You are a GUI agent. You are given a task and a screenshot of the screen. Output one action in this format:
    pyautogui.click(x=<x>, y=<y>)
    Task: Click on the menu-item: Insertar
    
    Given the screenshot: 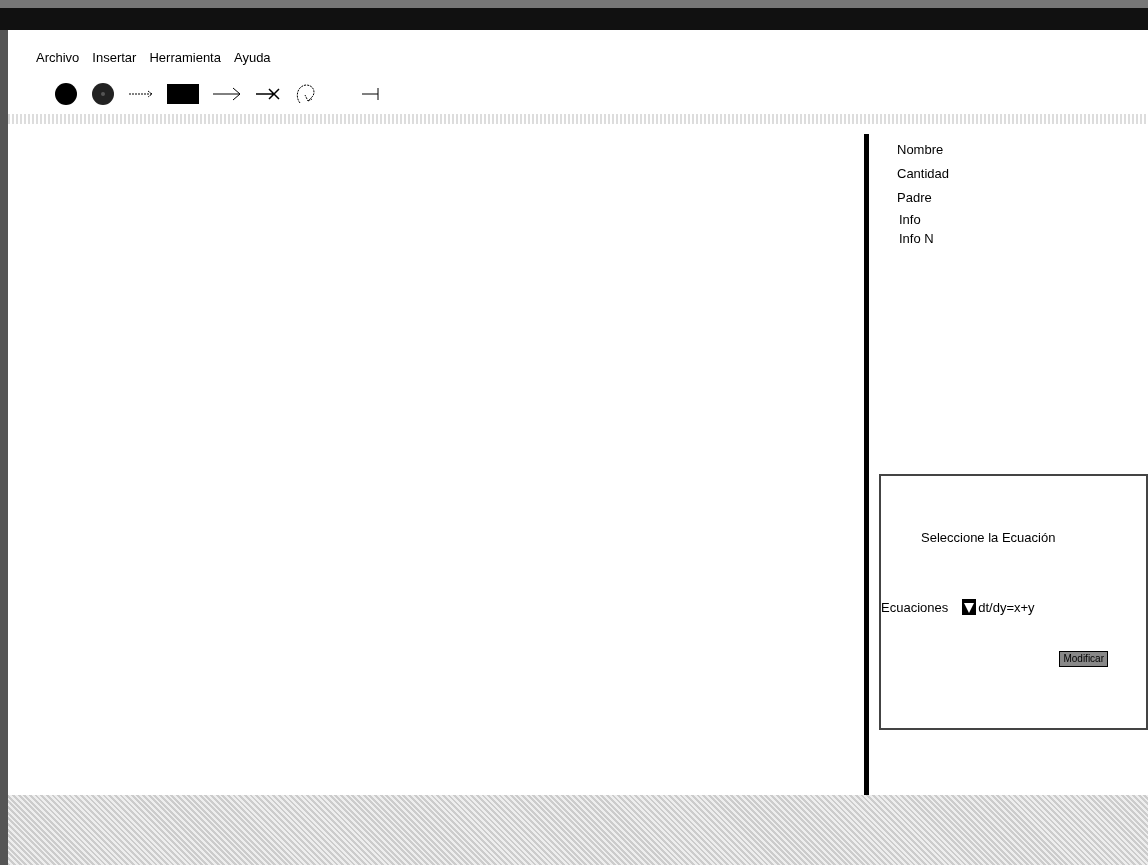 What is the action you would take?
    pyautogui.click(x=114, y=61)
    